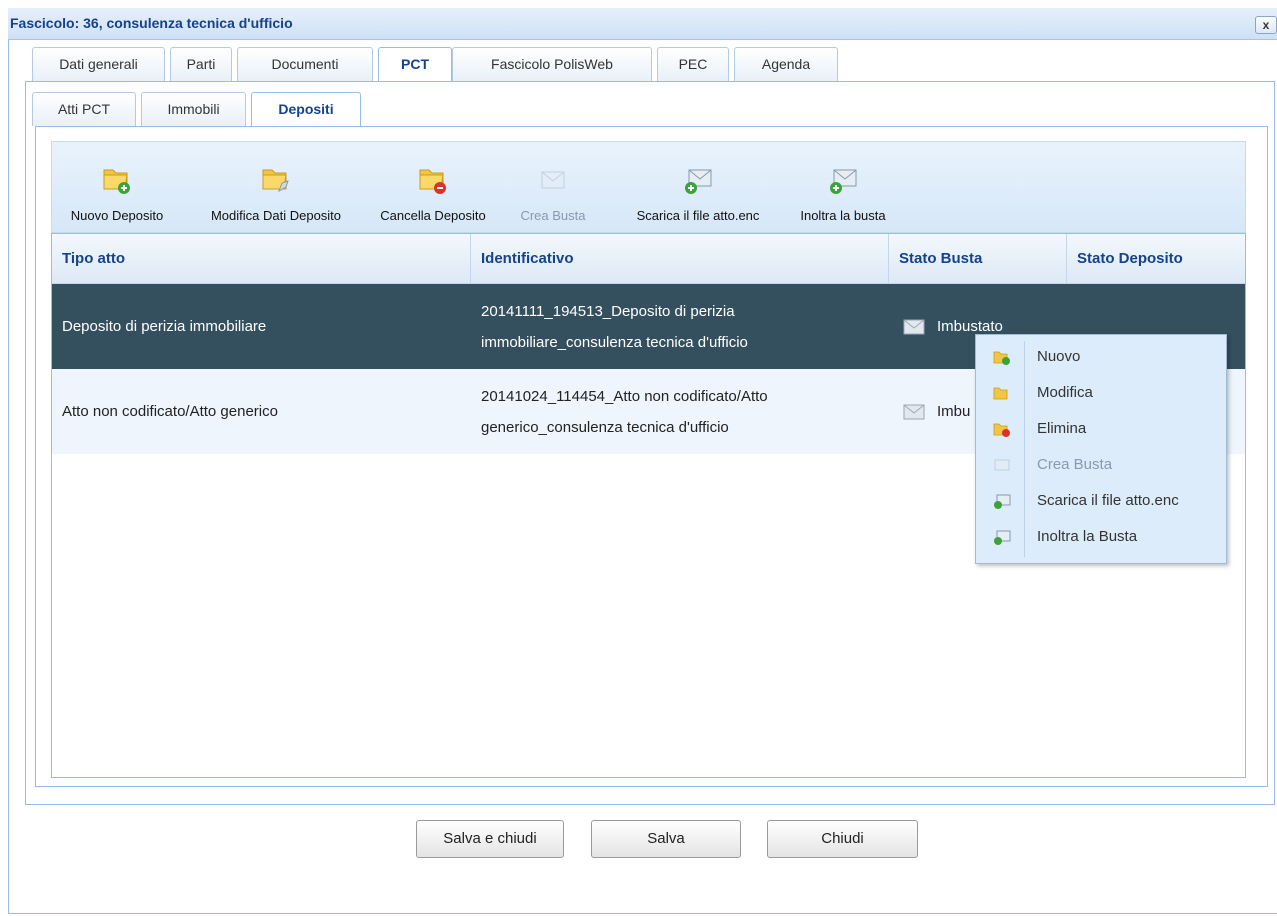 The width and height of the screenshot is (1277, 916). I want to click on forward-envelope-button: Inoltra la busta, so click(843, 188).